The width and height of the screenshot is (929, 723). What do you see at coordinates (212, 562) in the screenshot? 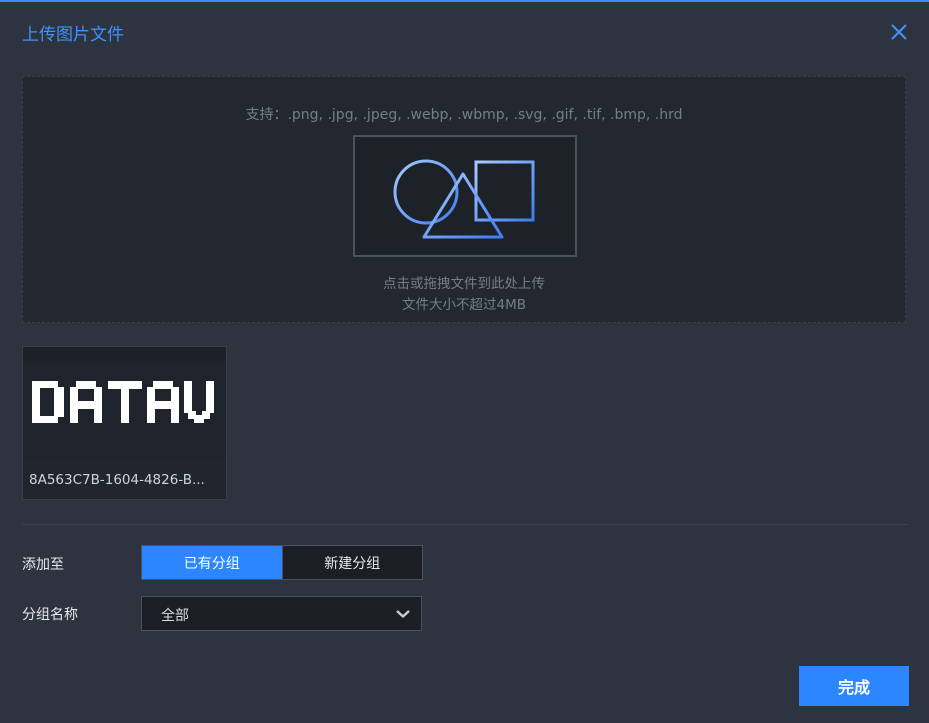
I see `existing-group-option: 已有分组` at bounding box center [212, 562].